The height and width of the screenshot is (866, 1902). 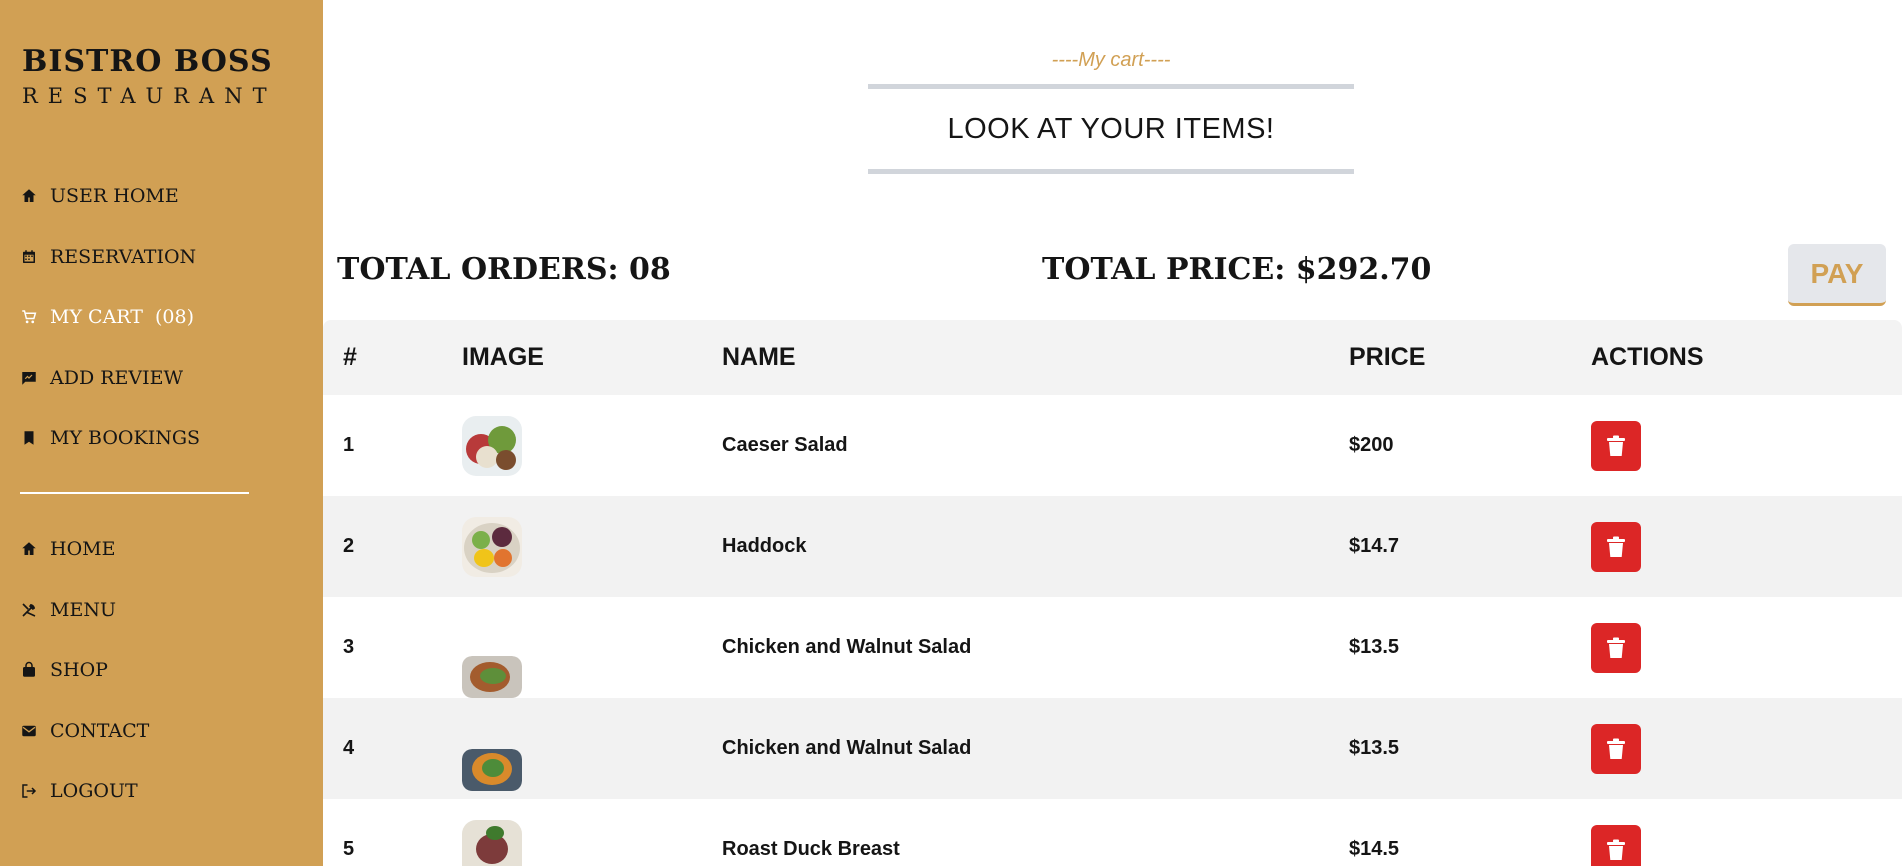 I want to click on brand-title: BISTRO BOSS, so click(x=147, y=61).